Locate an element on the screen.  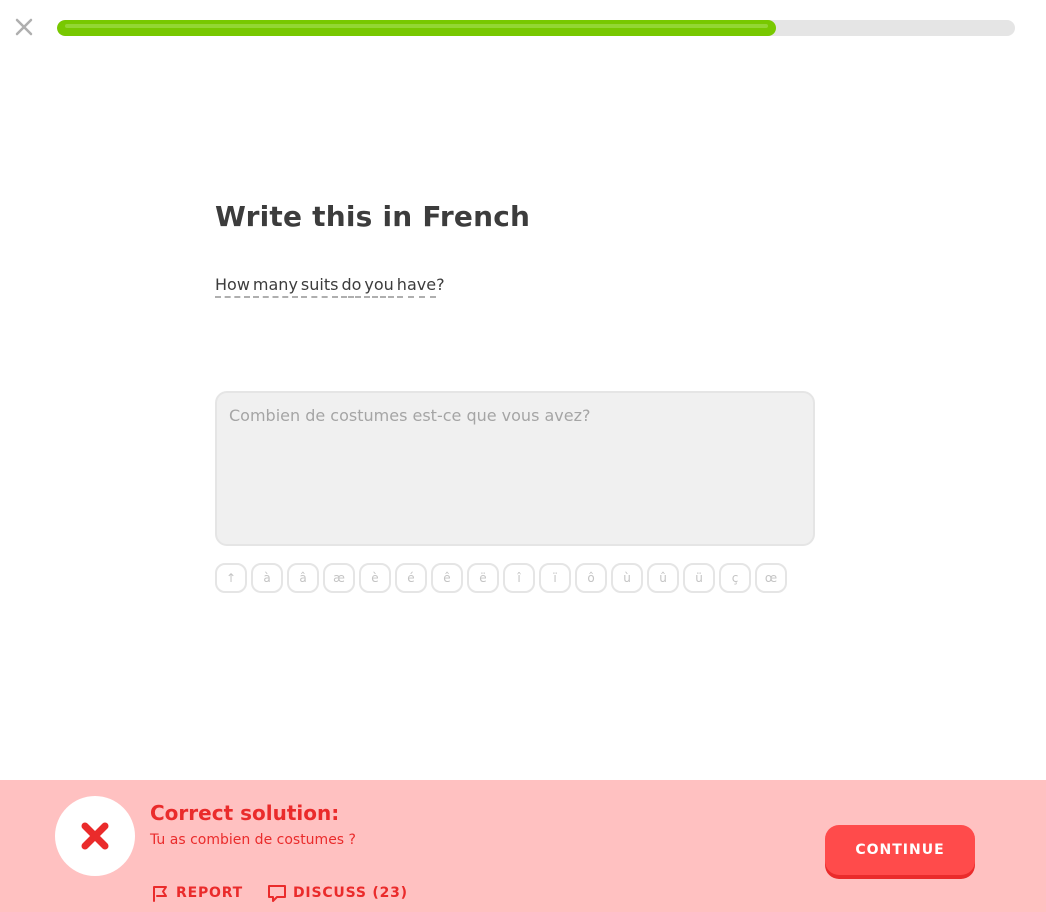
progress-bar is located at coordinates (536, 28).